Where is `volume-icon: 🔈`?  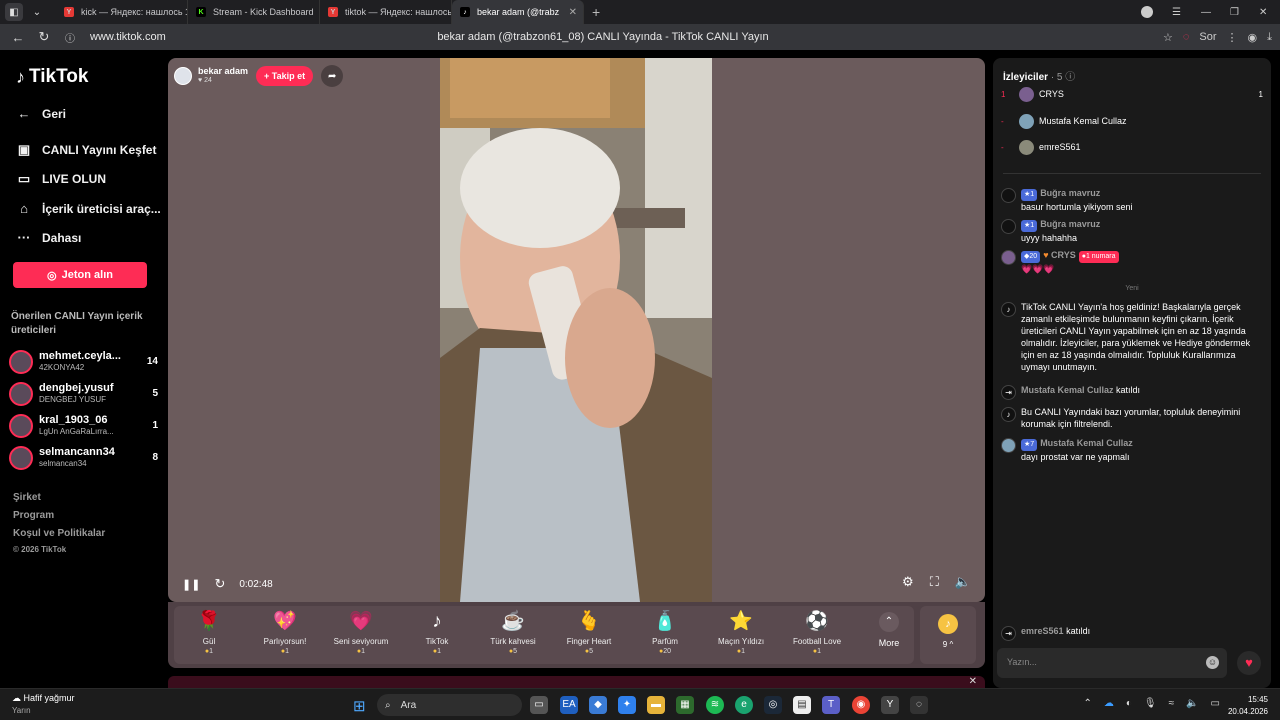 volume-icon: 🔈 is located at coordinates (963, 582).